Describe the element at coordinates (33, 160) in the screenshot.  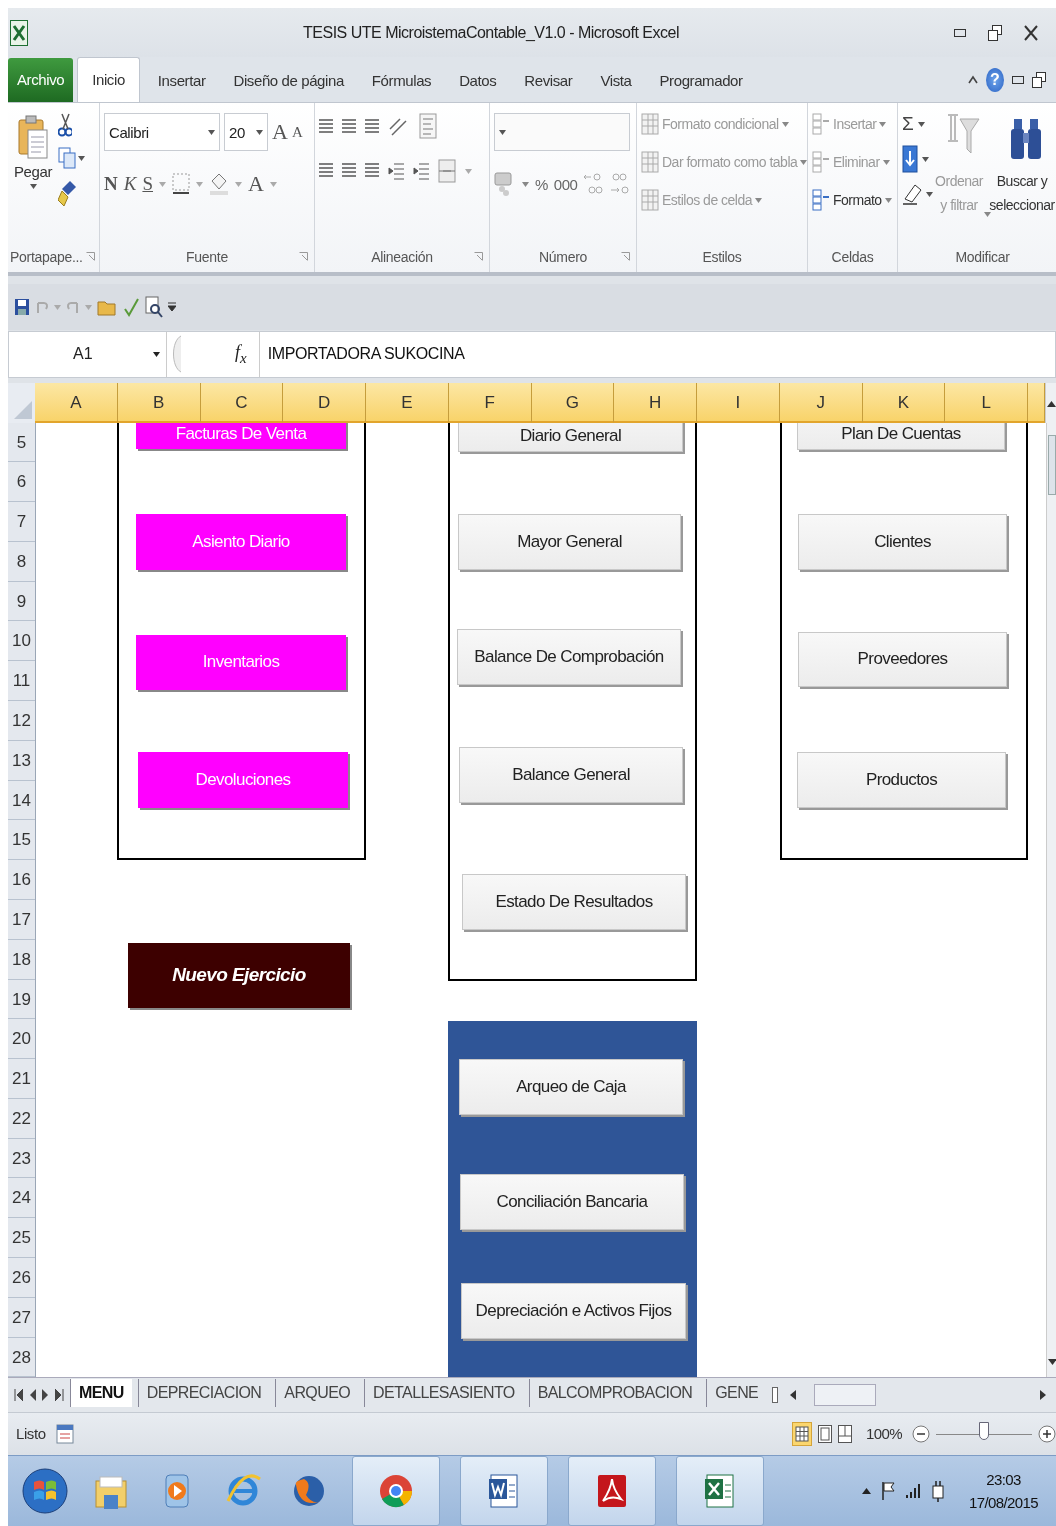
I see `paste-button: Pegar` at that location.